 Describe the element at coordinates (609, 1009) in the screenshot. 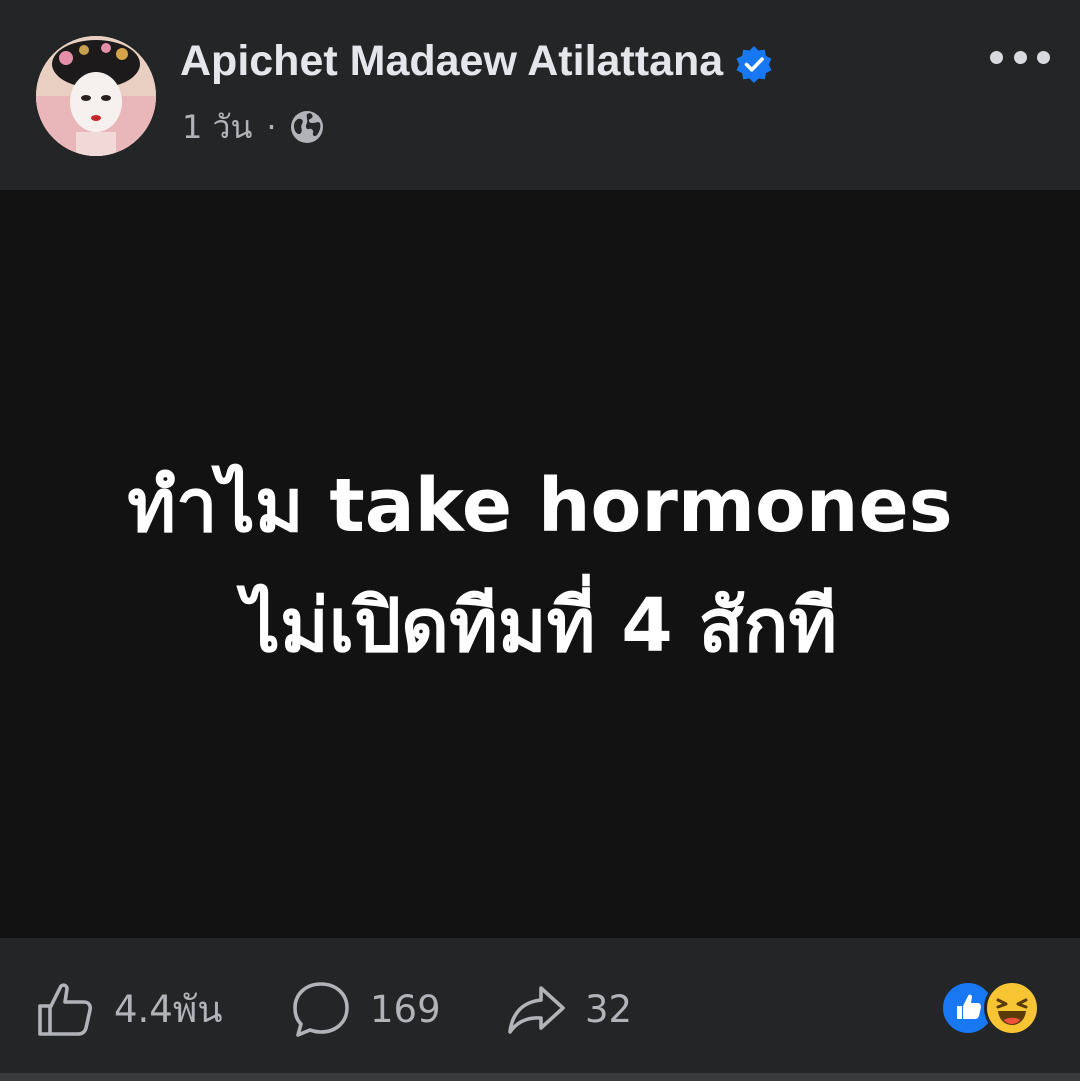

I see `share-count: 32` at that location.